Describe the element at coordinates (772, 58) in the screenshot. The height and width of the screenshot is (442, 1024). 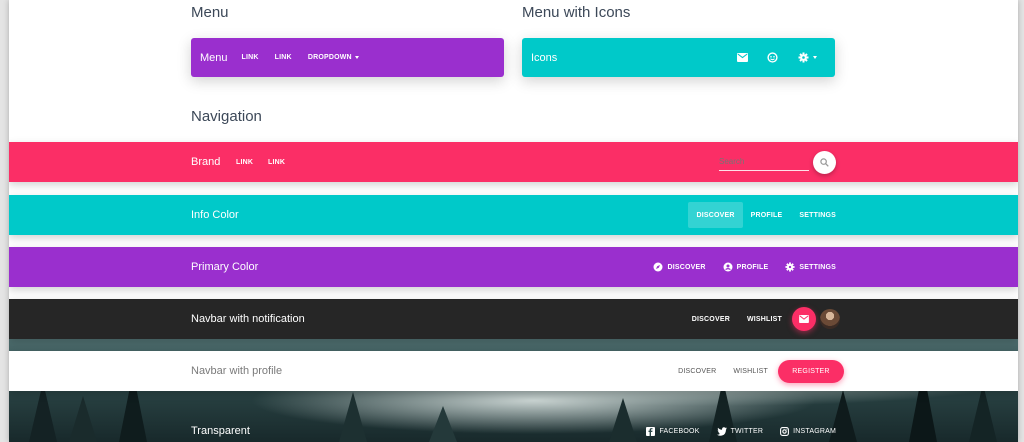
I see `face-icon` at that location.